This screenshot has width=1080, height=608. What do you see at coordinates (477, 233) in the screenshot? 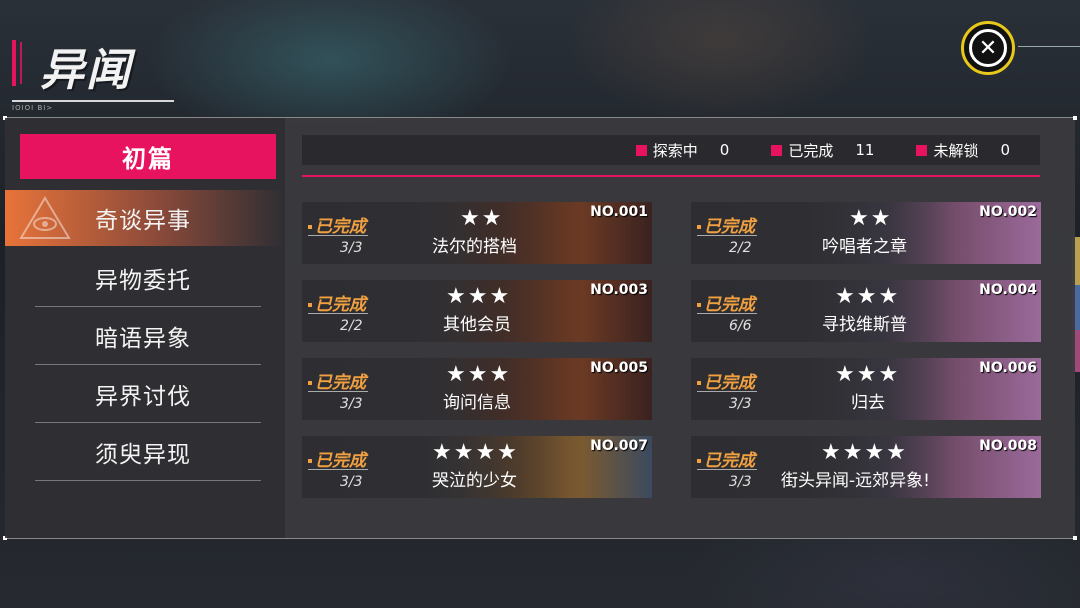
I see `quest-card-001: 已完成 3/3 ★★ 法尔的搭档 NO.001` at bounding box center [477, 233].